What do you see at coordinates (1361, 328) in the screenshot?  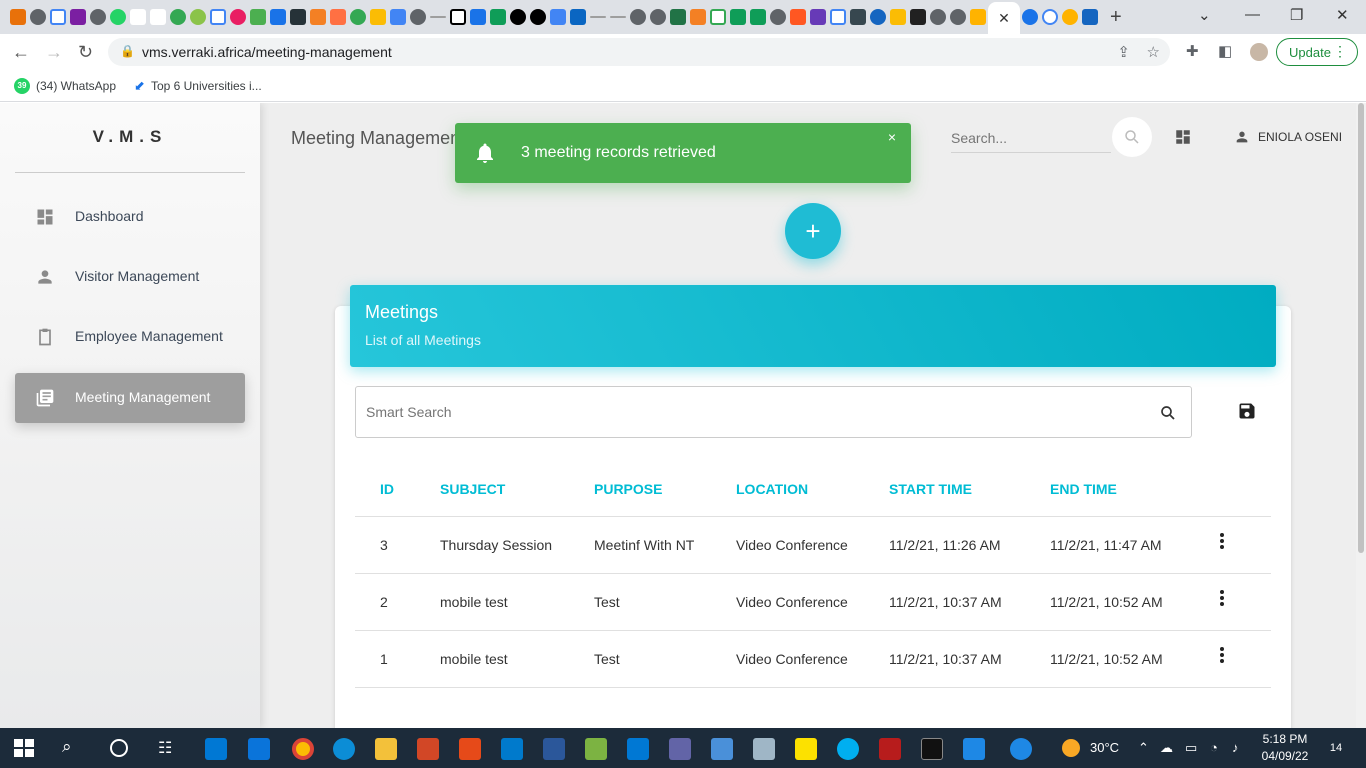 I see `scrollbar-thumb` at bounding box center [1361, 328].